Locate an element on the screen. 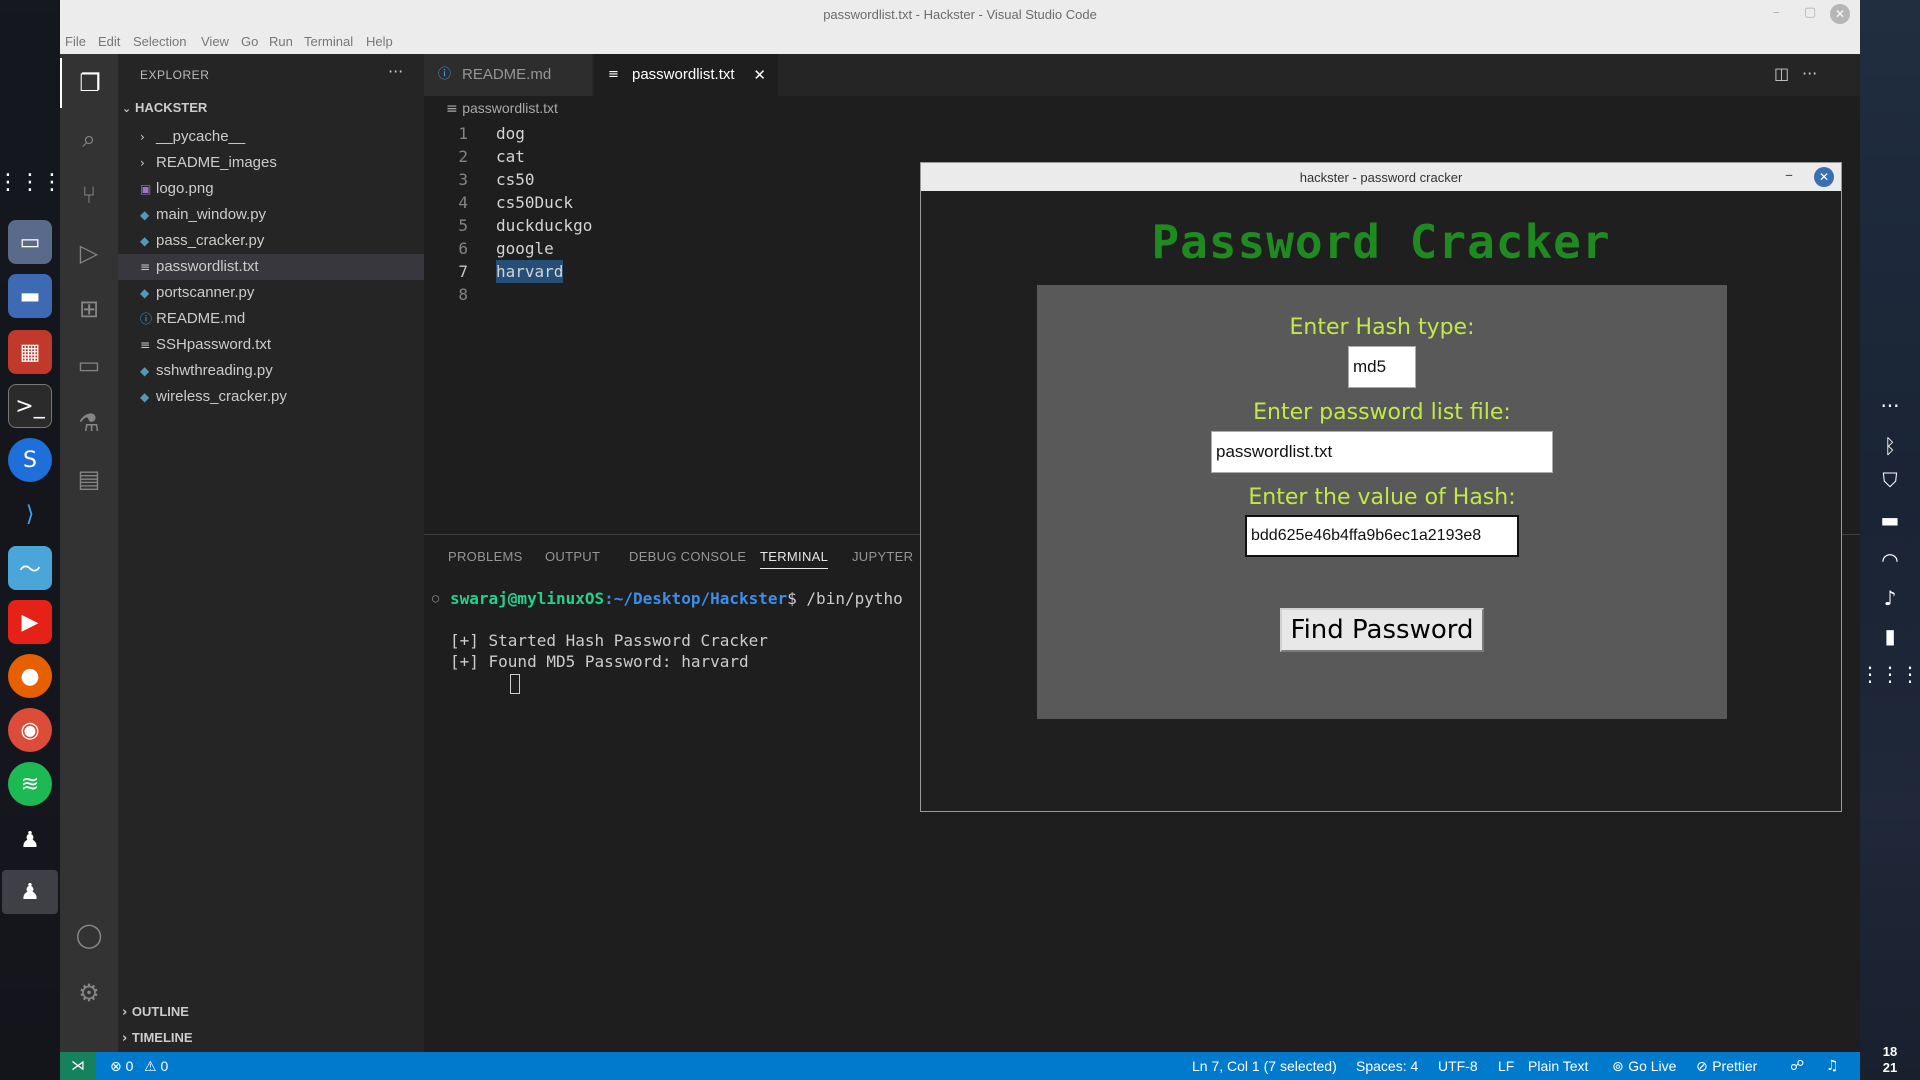 The width and height of the screenshot is (1920, 1080). menu-view: View is located at coordinates (215, 41).